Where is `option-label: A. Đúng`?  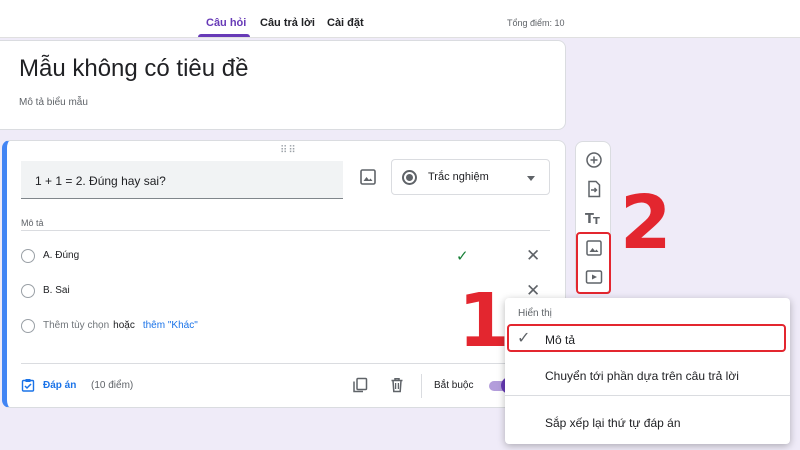 option-label: A. Đúng is located at coordinates (61, 255).